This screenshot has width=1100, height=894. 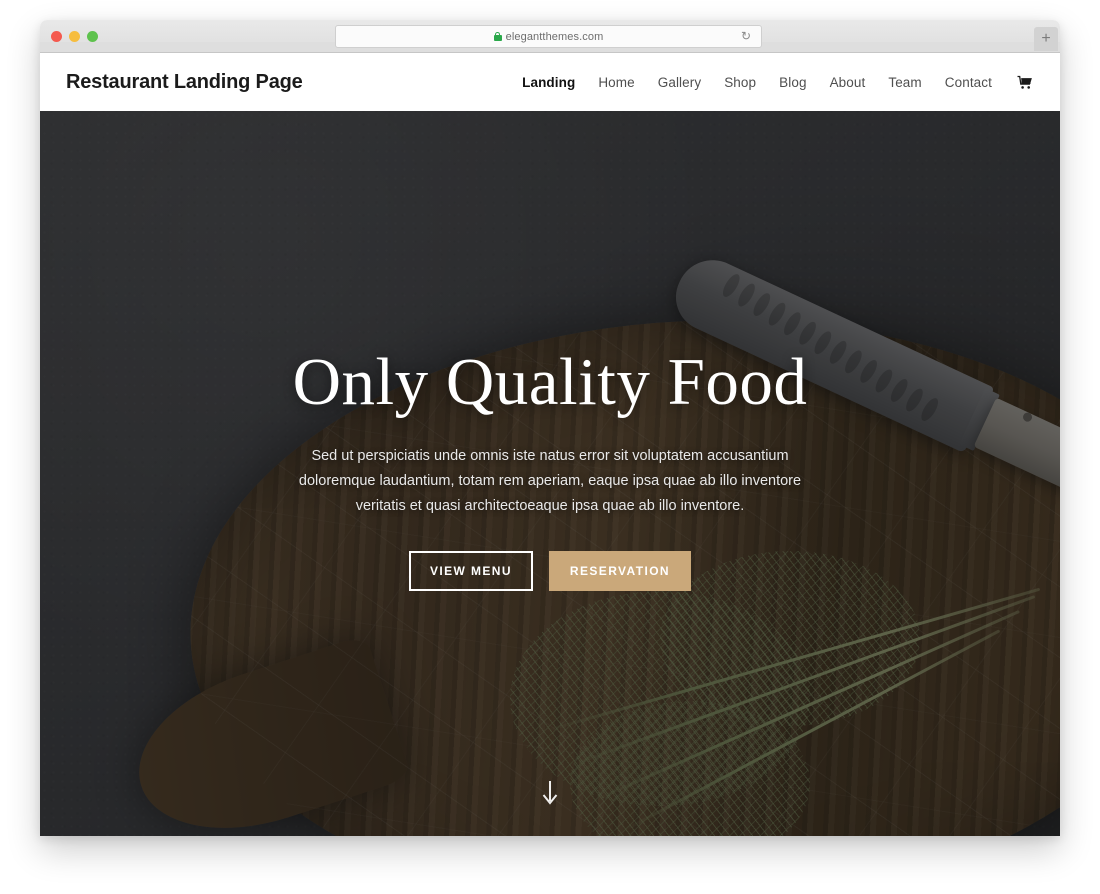 I want to click on arrow-down-icon, so click(x=550, y=796).